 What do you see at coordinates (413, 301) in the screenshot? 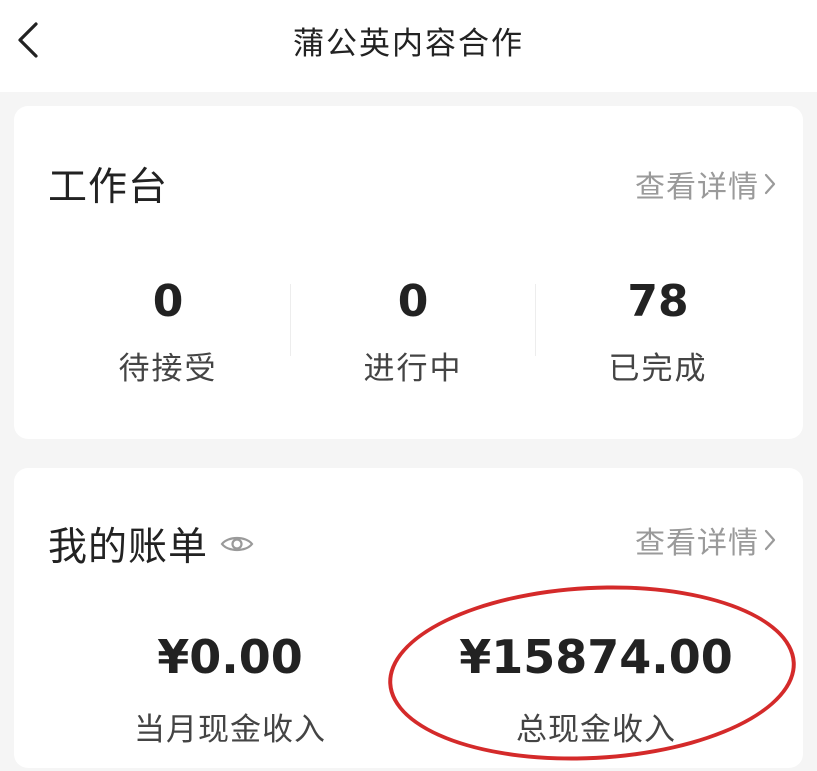
I see `stat-in-progress-value: 0` at bounding box center [413, 301].